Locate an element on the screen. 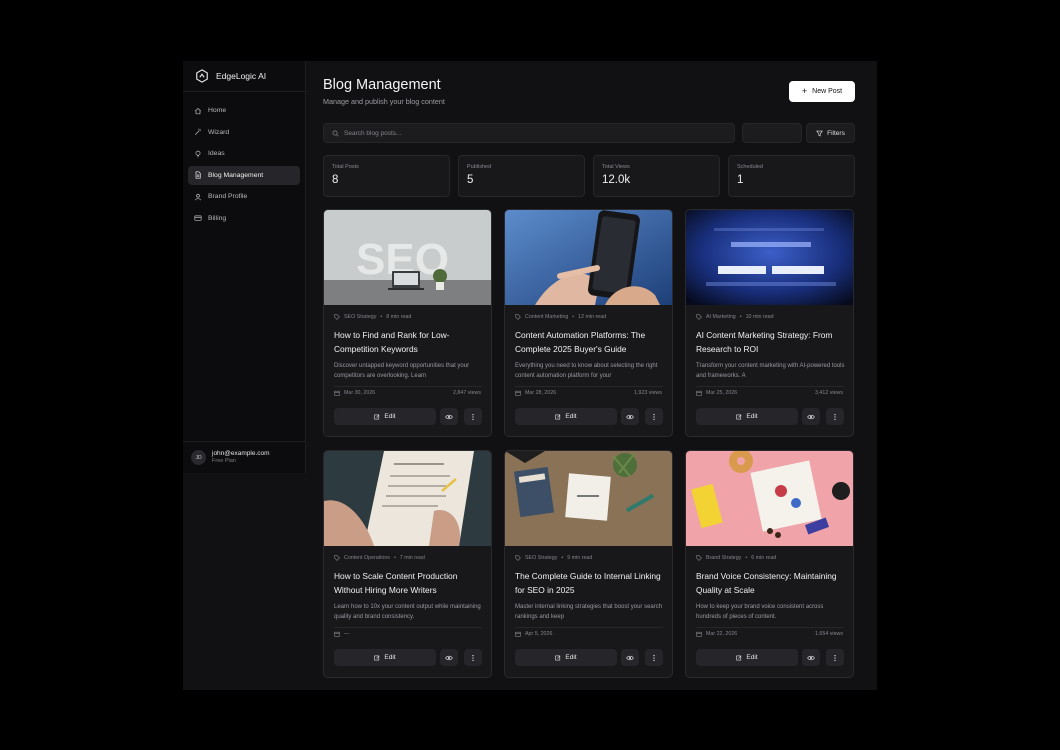 Image resolution: width=1060 pixels, height=750 pixels. home-icon is located at coordinates (198, 111).